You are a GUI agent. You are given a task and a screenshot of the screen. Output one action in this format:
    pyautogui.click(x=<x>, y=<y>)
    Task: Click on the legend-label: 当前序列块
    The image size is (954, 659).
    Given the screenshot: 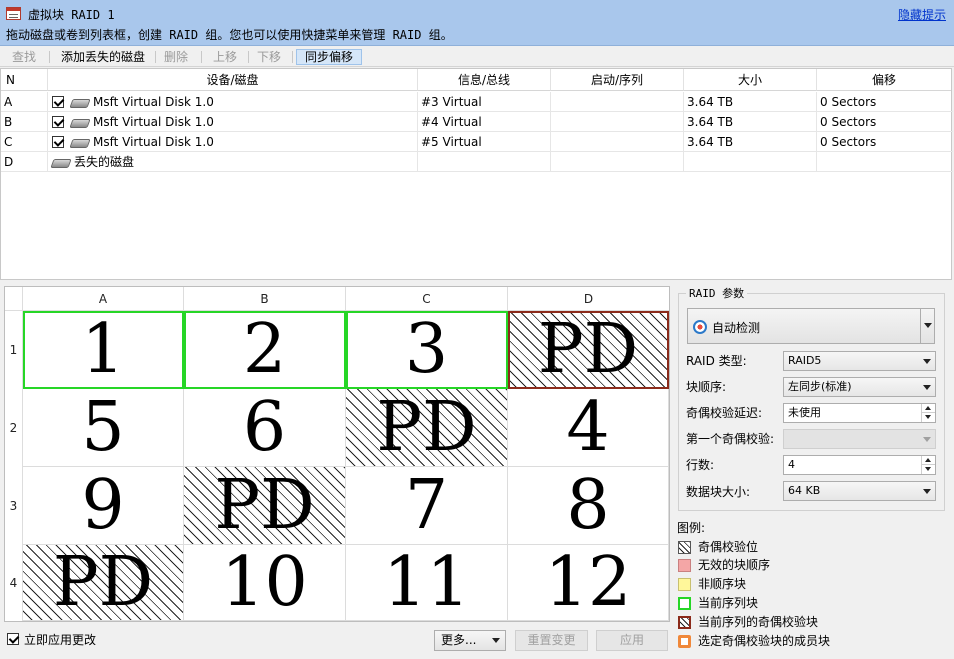 What is the action you would take?
    pyautogui.click(x=728, y=603)
    